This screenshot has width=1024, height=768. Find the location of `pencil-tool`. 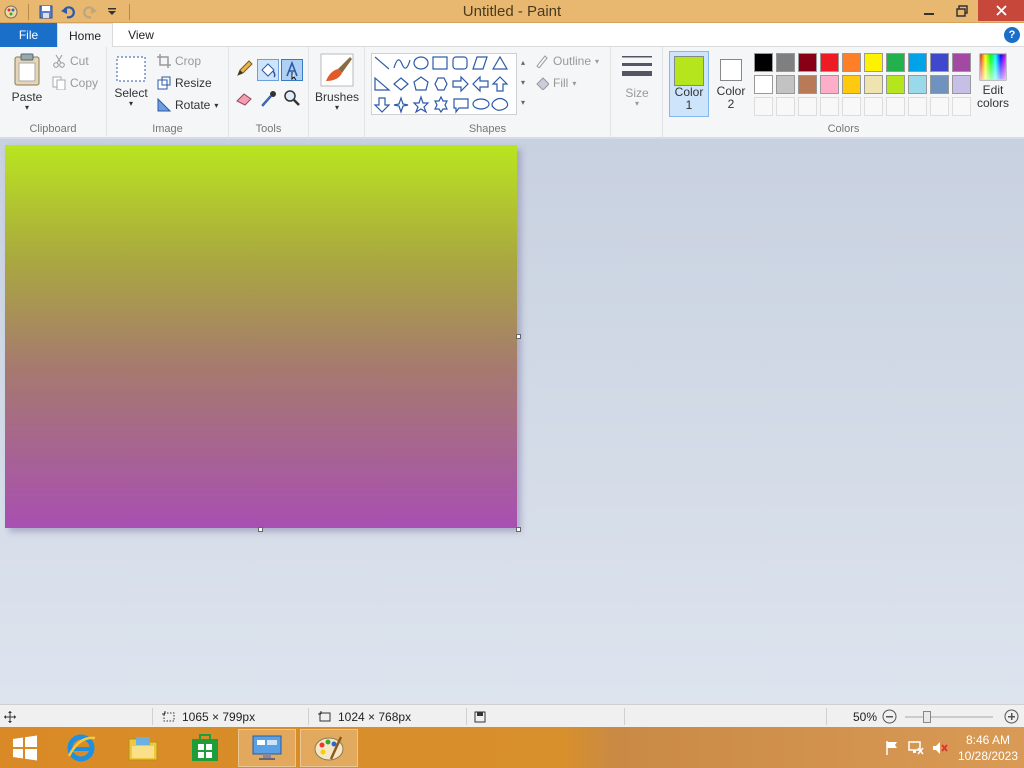

pencil-tool is located at coordinates (245, 70).